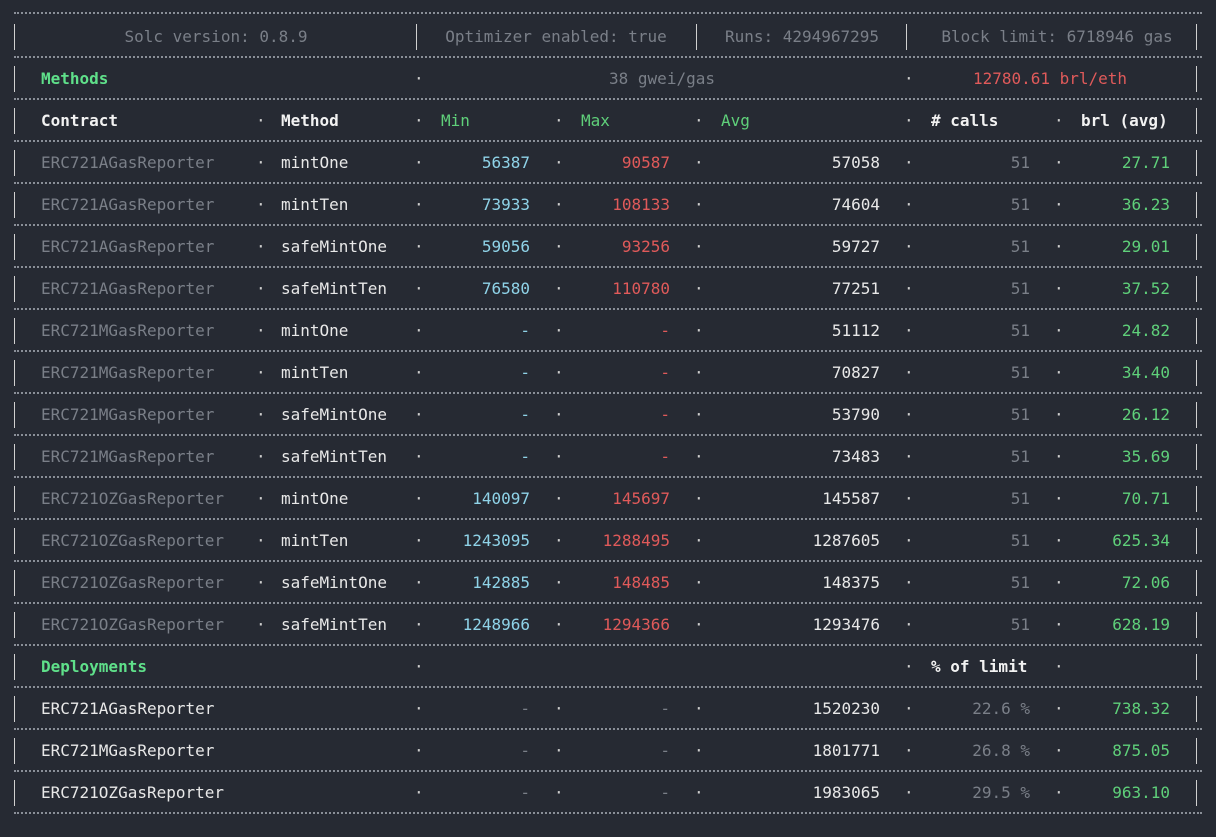 Image resolution: width=1216 pixels, height=837 pixels. I want to click on col-percent-limit: % of limit, so click(979, 666).